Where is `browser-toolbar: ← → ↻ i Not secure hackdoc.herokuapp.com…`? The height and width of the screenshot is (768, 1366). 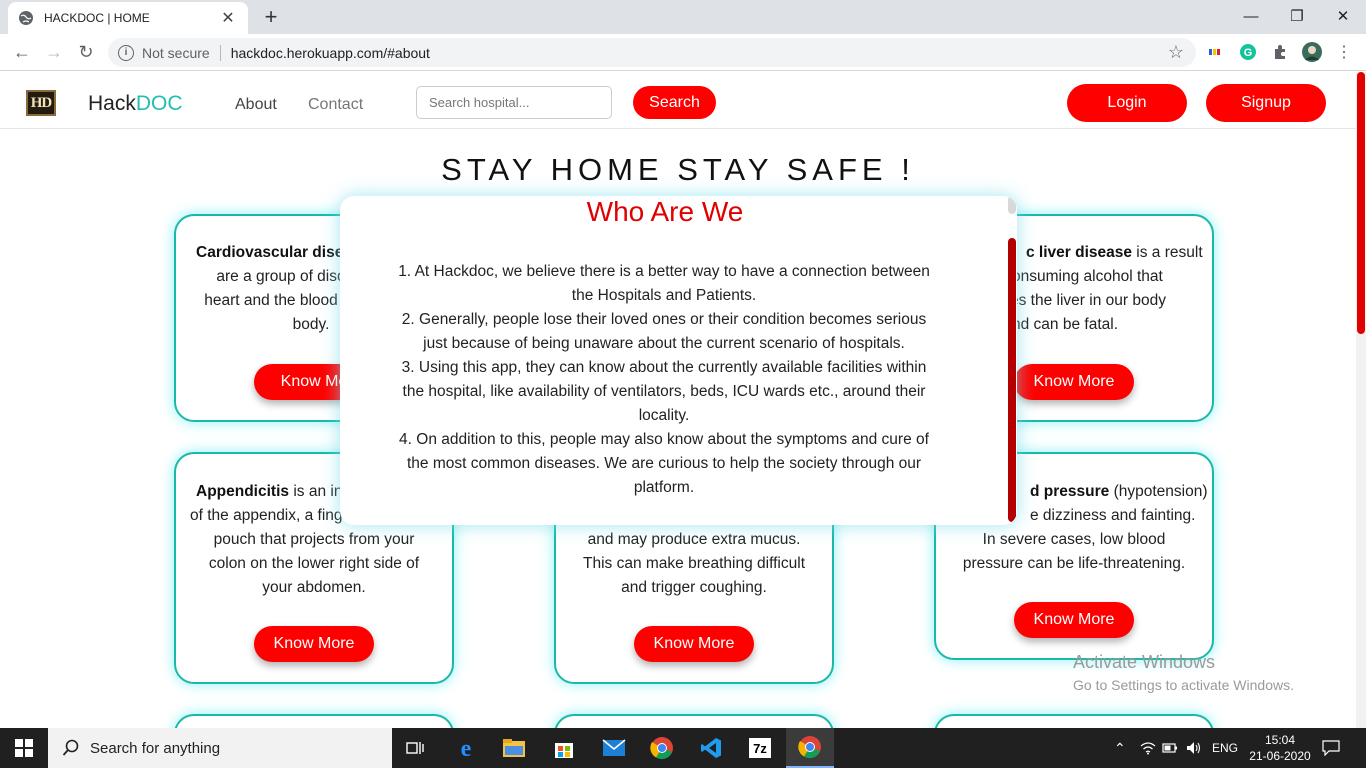 browser-toolbar: ← → ↻ i Not secure hackdoc.herokuapp.com… is located at coordinates (683, 52).